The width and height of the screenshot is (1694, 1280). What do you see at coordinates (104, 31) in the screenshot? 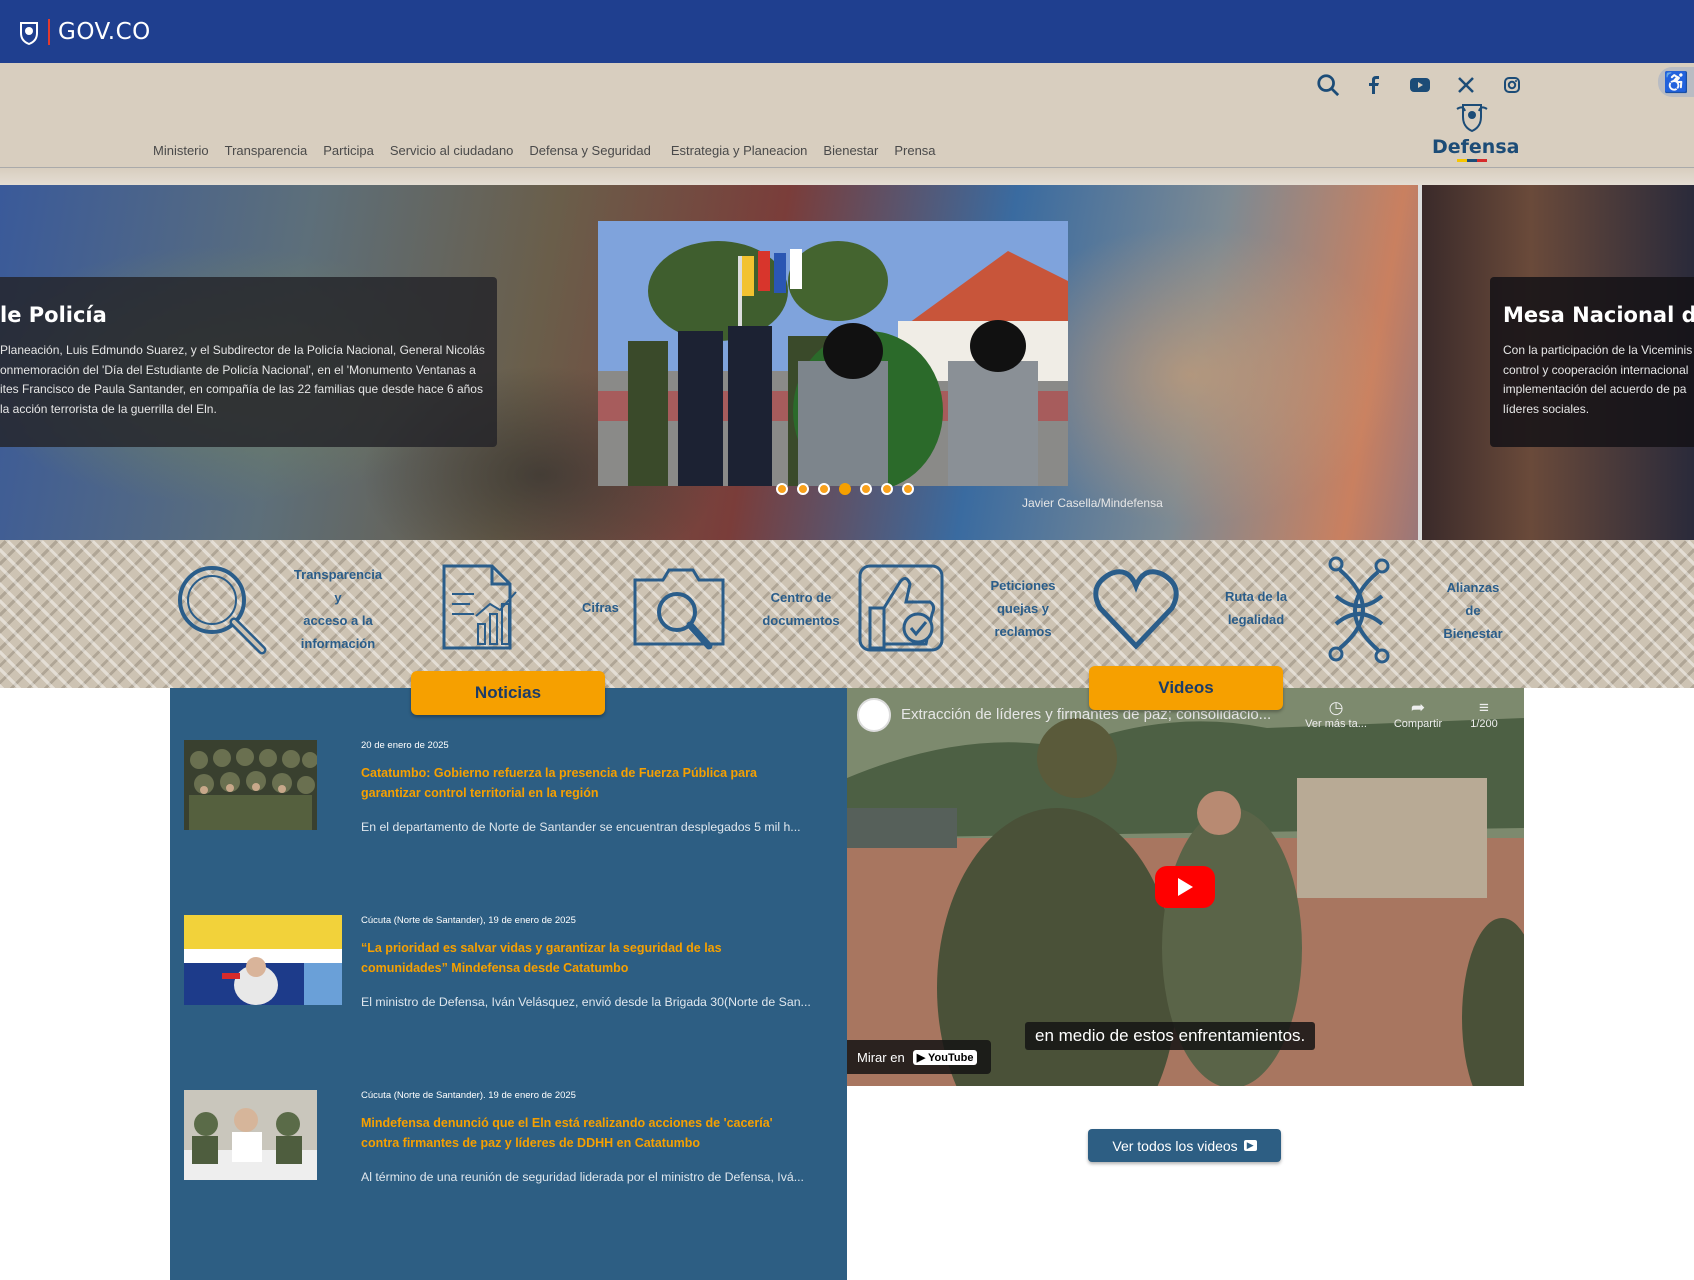
I see `gov-co-label: GOV.CO` at bounding box center [104, 31].